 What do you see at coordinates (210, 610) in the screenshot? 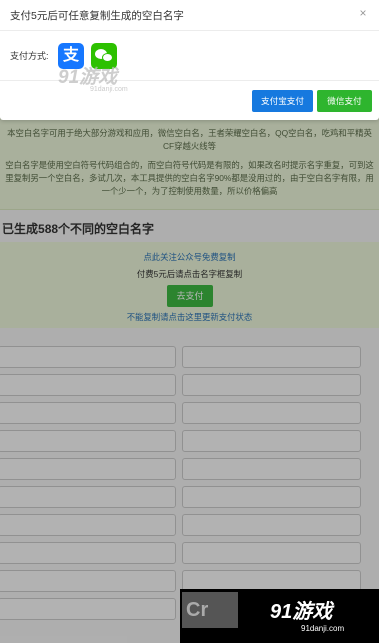
I see `watermark-badge: Cr` at bounding box center [210, 610].